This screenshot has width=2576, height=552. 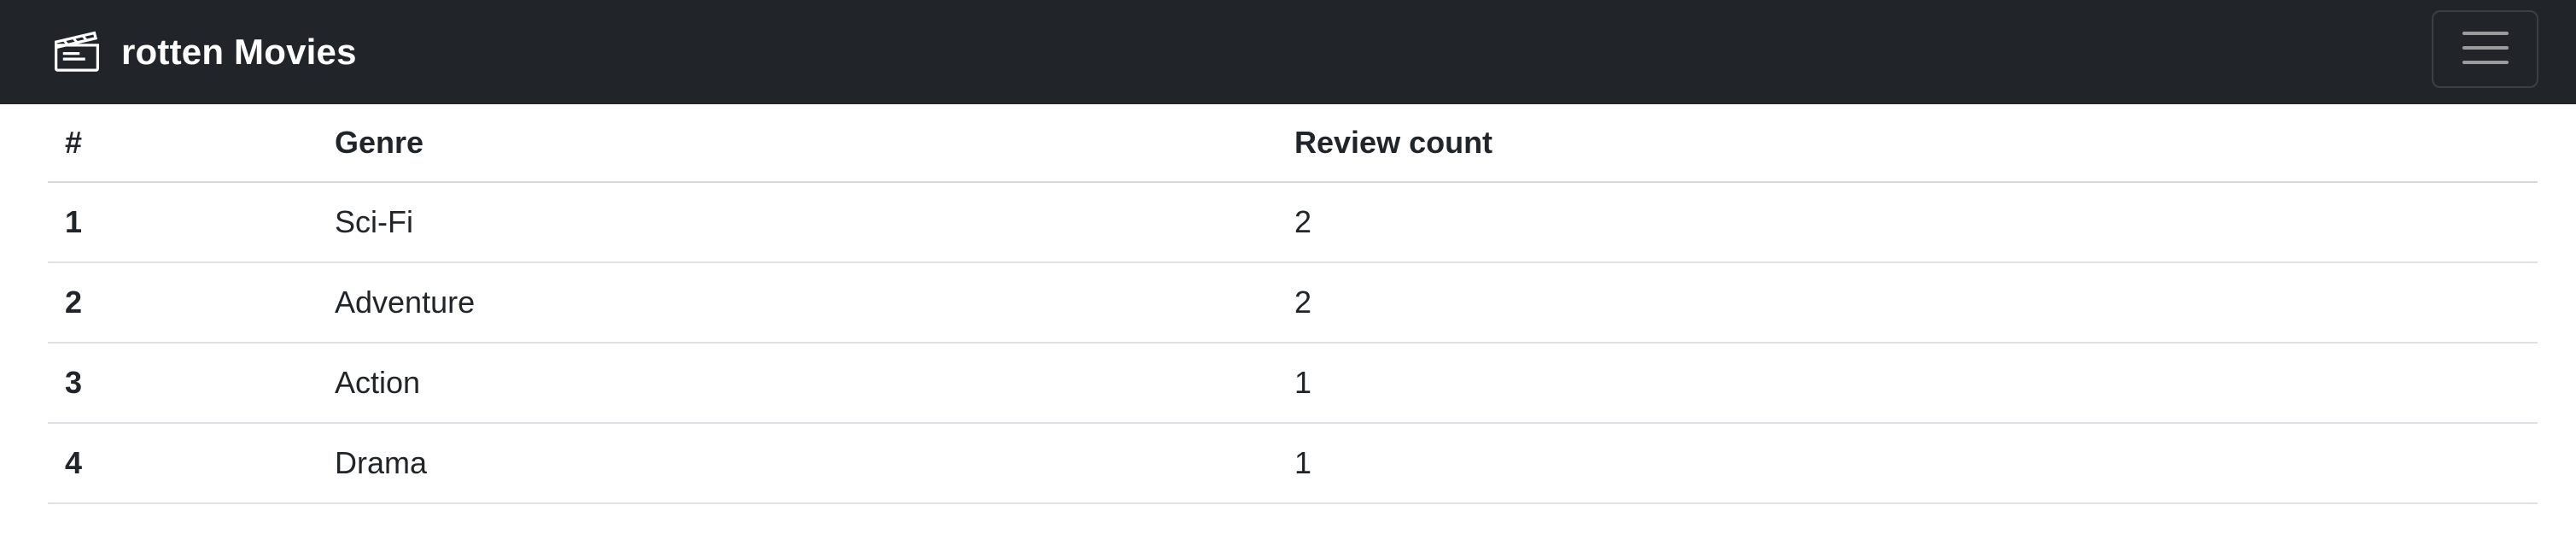 I want to click on genre-cell: Drama, so click(x=797, y=463).